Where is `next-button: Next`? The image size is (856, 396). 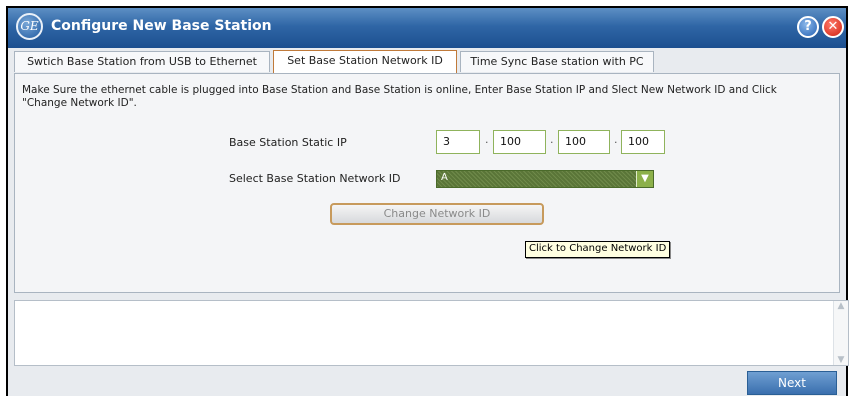 next-button: Next is located at coordinates (792, 383).